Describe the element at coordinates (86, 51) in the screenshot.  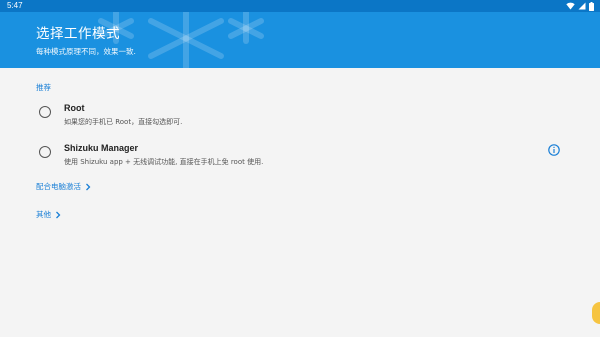
I see `page-subtitle: 每种模式原理不同，效果一致.` at that location.